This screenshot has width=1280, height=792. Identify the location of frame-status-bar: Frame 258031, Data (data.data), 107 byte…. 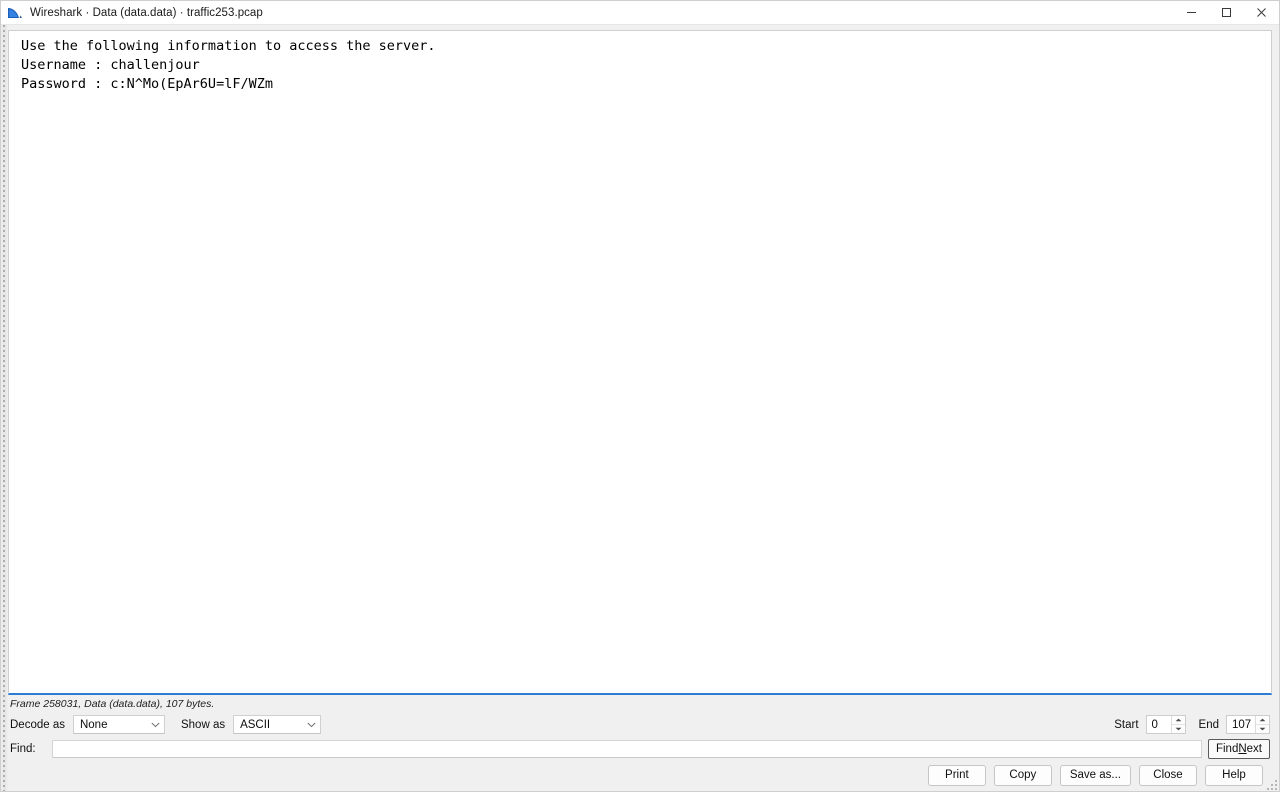
(640, 703).